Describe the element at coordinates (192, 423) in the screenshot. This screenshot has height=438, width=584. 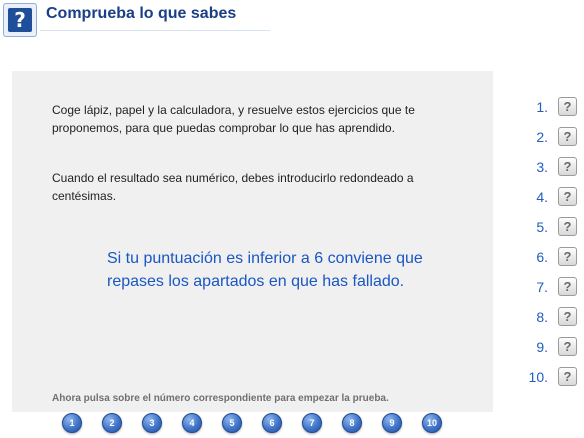
I see `exercise-circle-4: 4` at that location.